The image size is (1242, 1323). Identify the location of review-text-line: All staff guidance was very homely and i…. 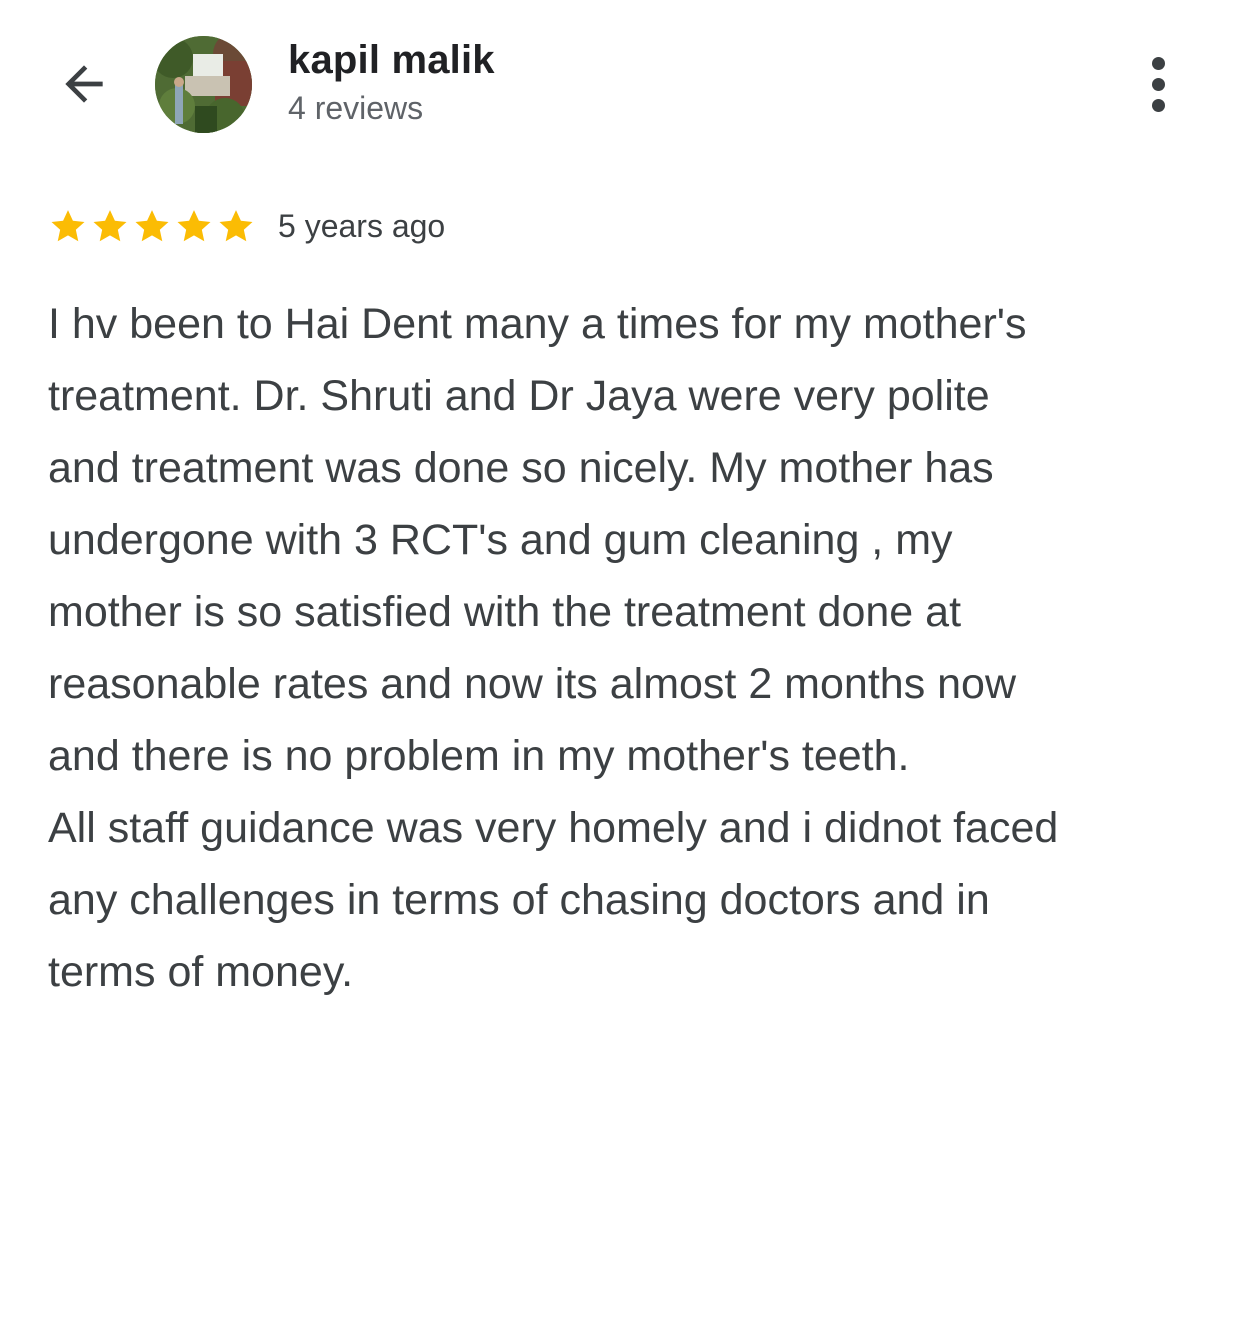
(553, 828).